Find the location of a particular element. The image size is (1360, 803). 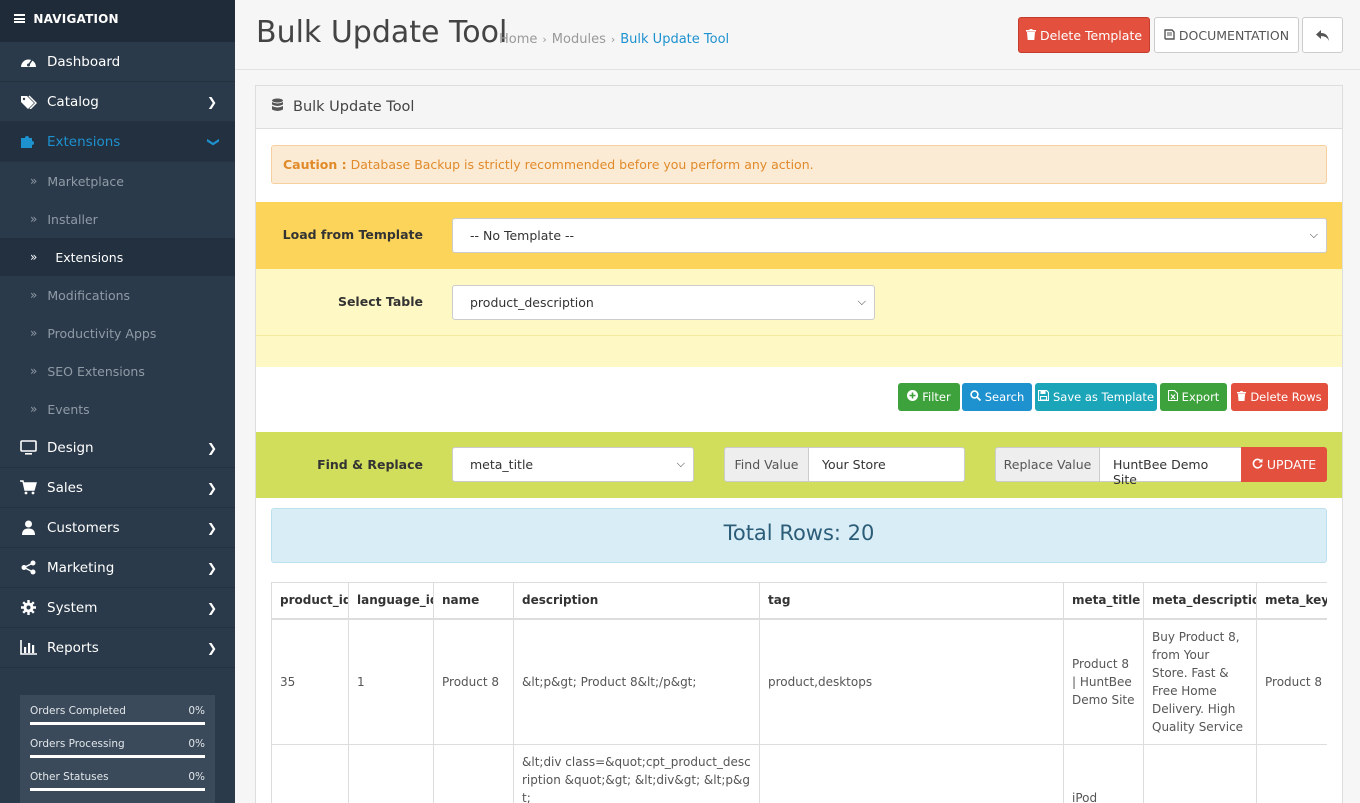

cell-tag is located at coordinates (911, 773).